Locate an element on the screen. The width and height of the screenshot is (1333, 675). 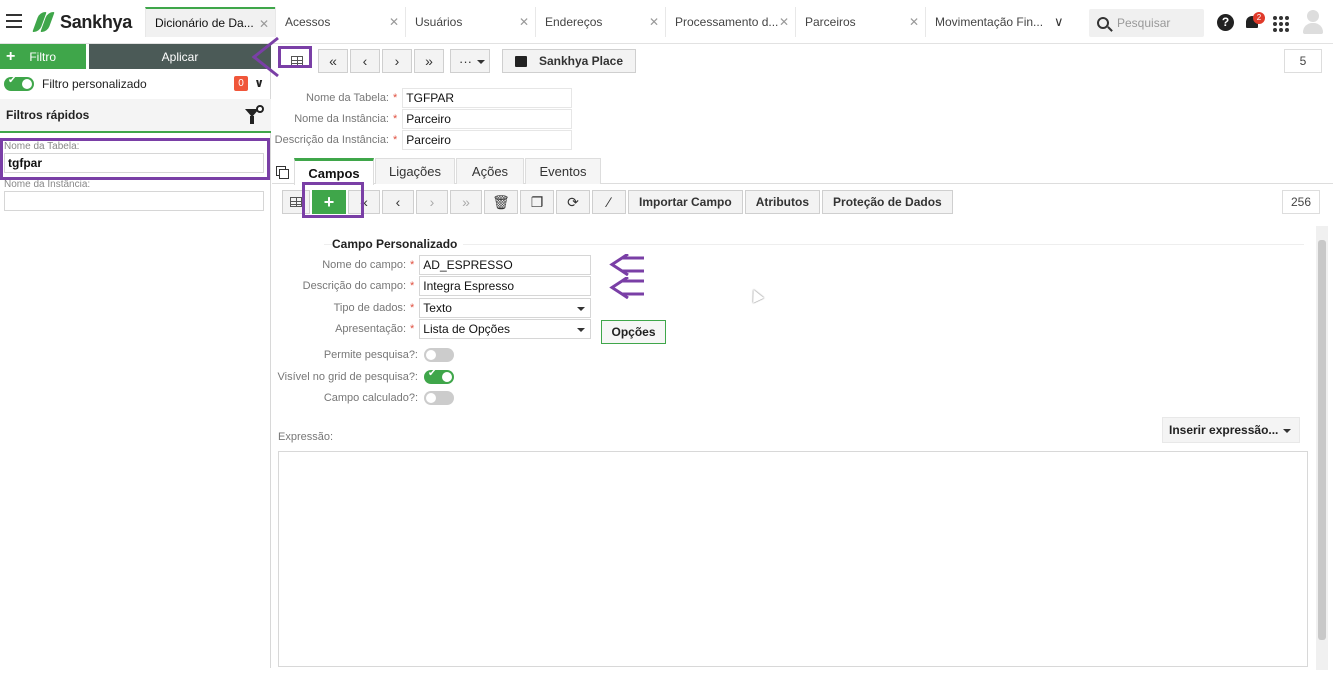
field-description-row: Descrição do campo: * Integra Espresso is located at coordinates (432, 286).